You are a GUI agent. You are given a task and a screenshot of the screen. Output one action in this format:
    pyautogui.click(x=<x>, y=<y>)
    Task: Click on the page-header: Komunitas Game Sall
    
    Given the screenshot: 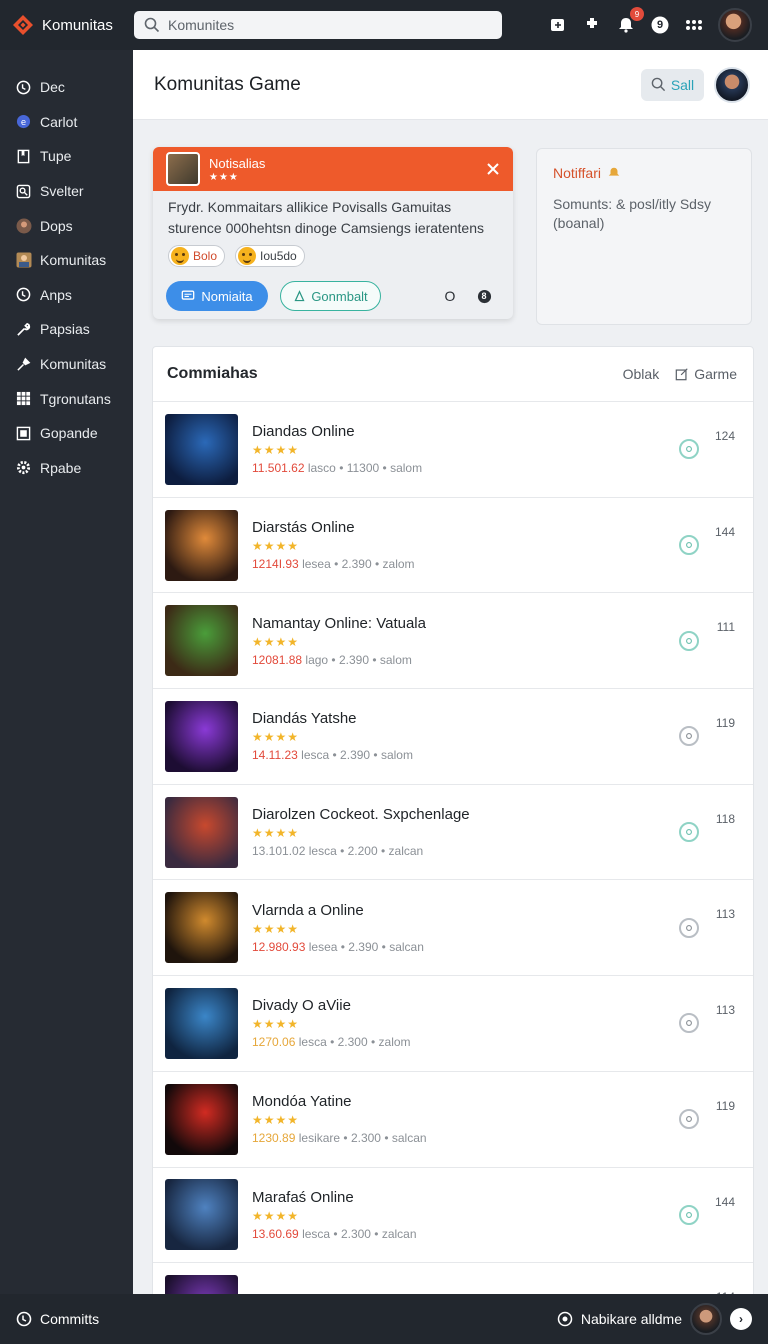 What is the action you would take?
    pyautogui.click(x=450, y=85)
    